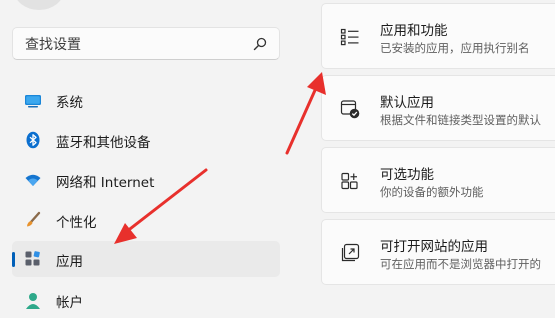  Describe the element at coordinates (350, 252) in the screenshot. I see `open-web-icon` at that location.